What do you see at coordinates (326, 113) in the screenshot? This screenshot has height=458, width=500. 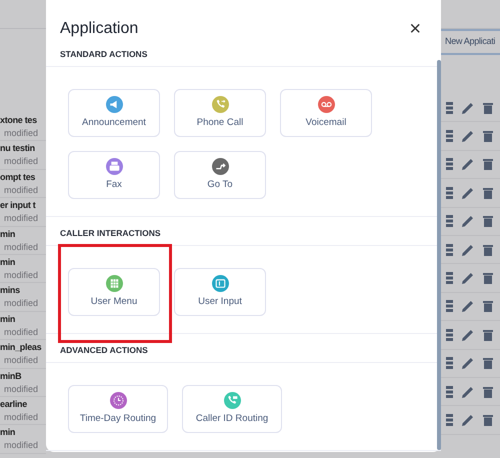 I see `action-card: Voicemail` at bounding box center [326, 113].